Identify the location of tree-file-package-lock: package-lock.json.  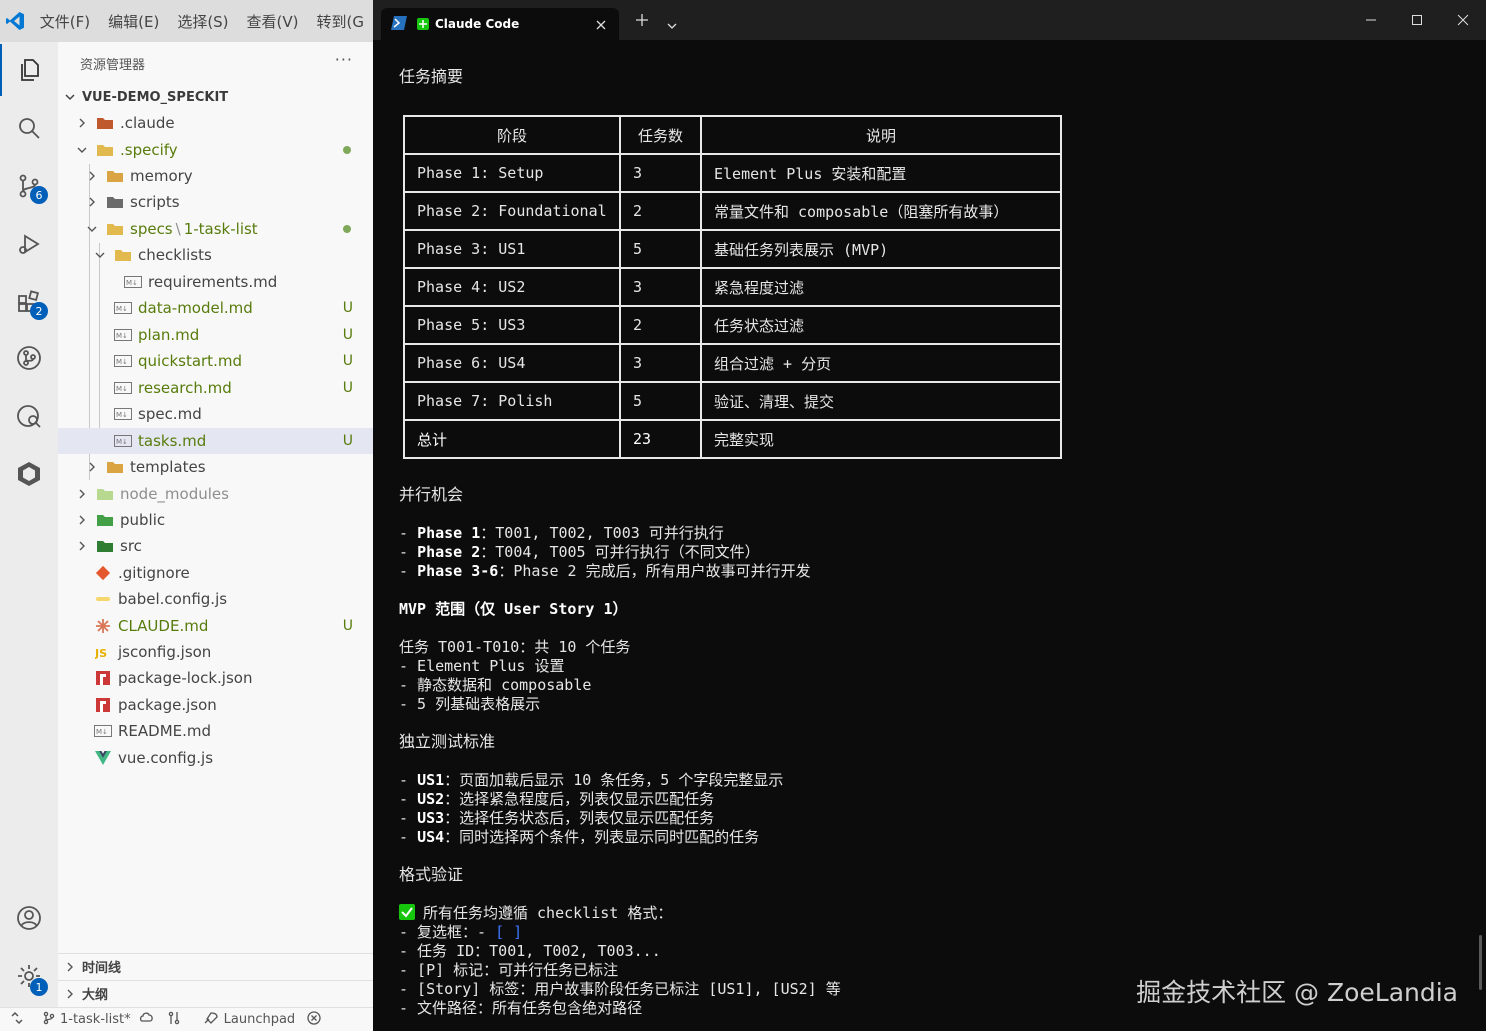
(215, 678).